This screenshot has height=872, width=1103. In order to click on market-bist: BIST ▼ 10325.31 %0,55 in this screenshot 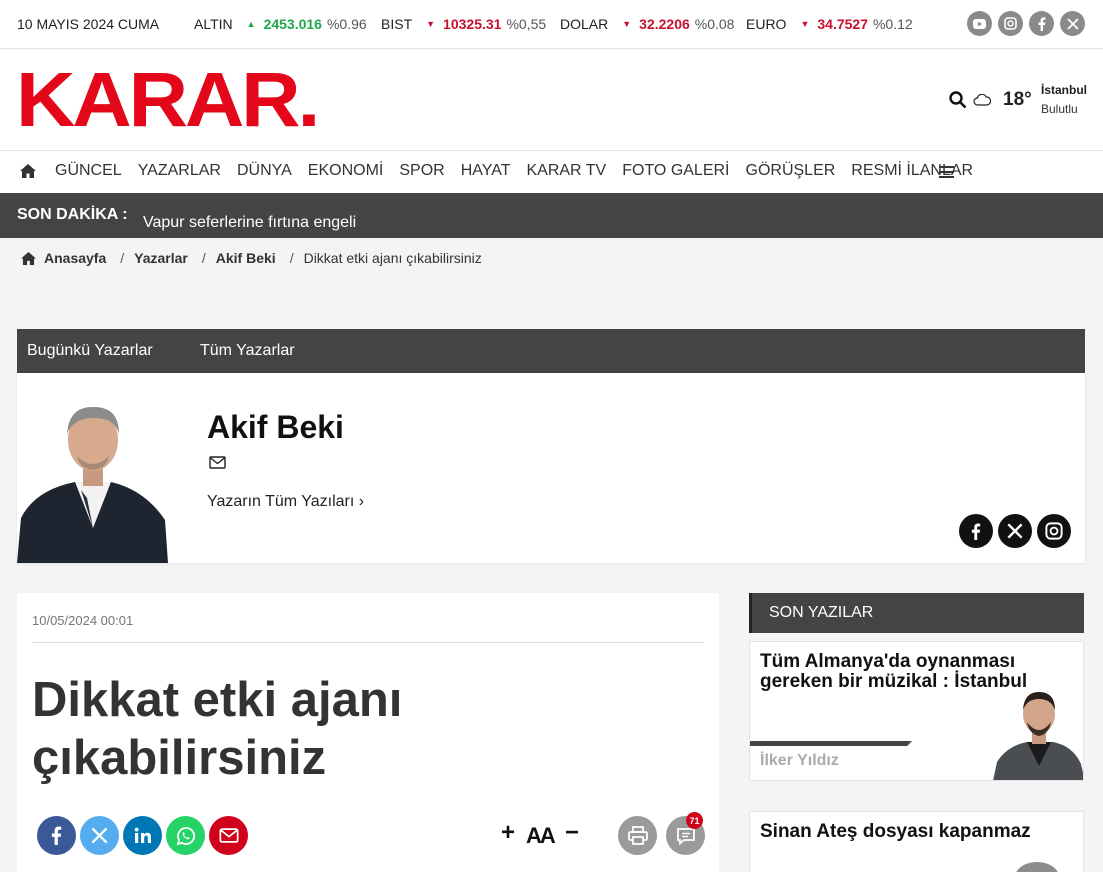, I will do `click(463, 24)`.